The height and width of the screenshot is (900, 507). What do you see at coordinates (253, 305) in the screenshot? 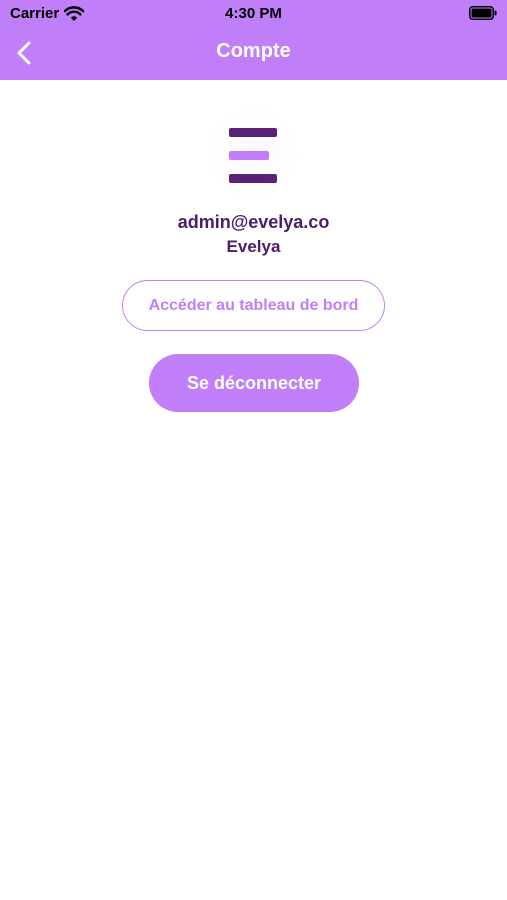
I see `dashboard-button: Accéder au tableau de bord` at bounding box center [253, 305].